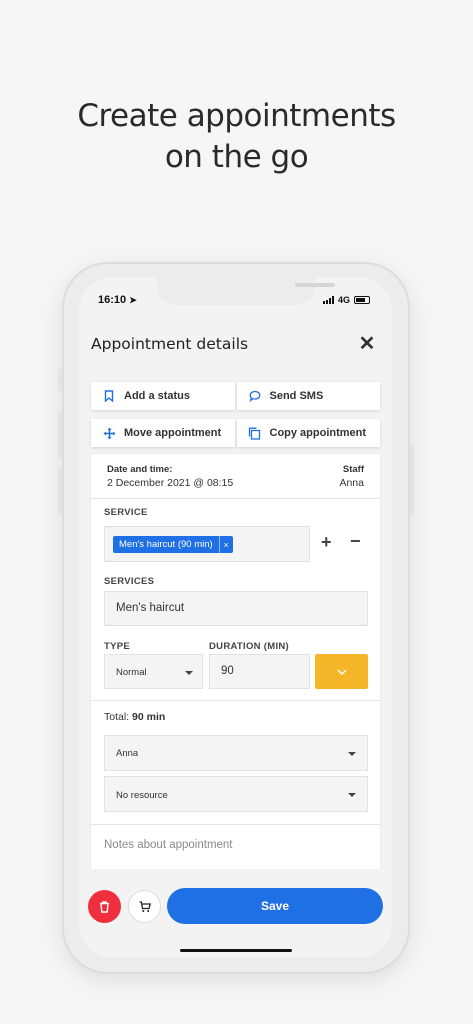 This screenshot has height=1024, width=473. I want to click on trash-icon, so click(104, 906).